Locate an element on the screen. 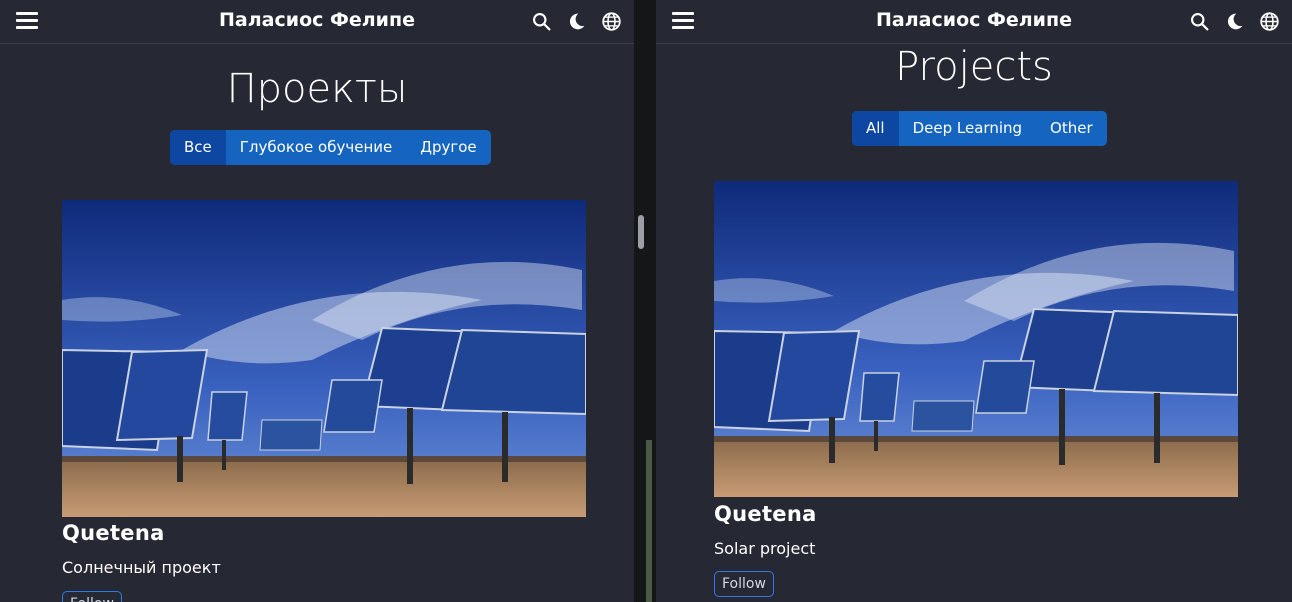 This screenshot has width=1292, height=602. divider-strip is located at coordinates (649, 521).